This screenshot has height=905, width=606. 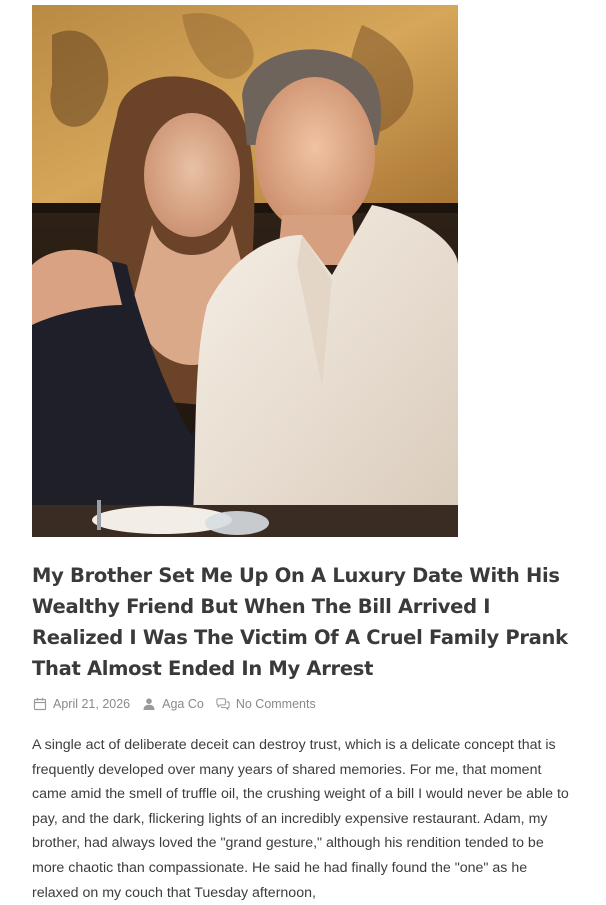 I want to click on post-author: Aga Co, so click(x=173, y=704).